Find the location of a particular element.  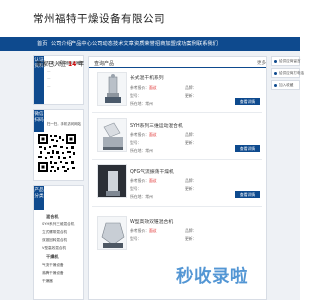

company-name: 常州福特干燥设备有限公司 is located at coordinates (99, 19).